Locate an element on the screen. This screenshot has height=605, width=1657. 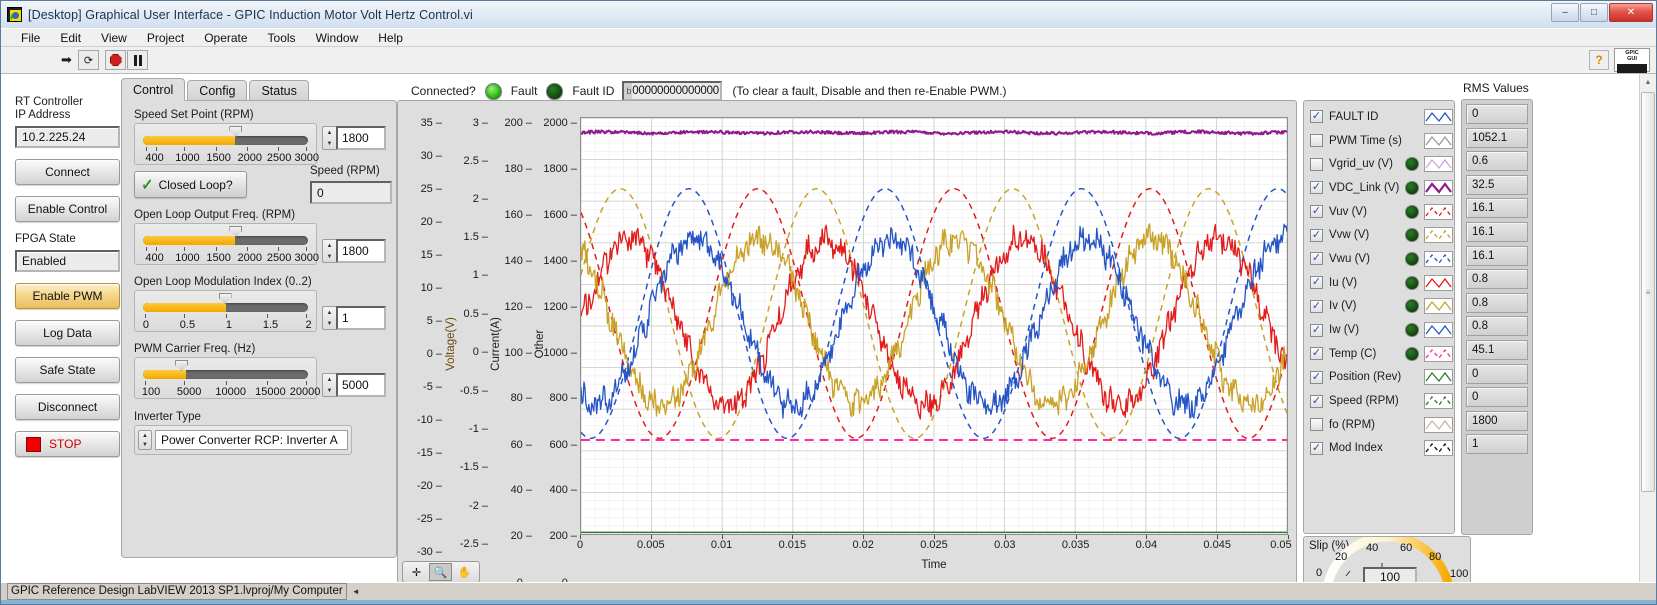
carrier-freq-value: 5000 is located at coordinates (361, 385).